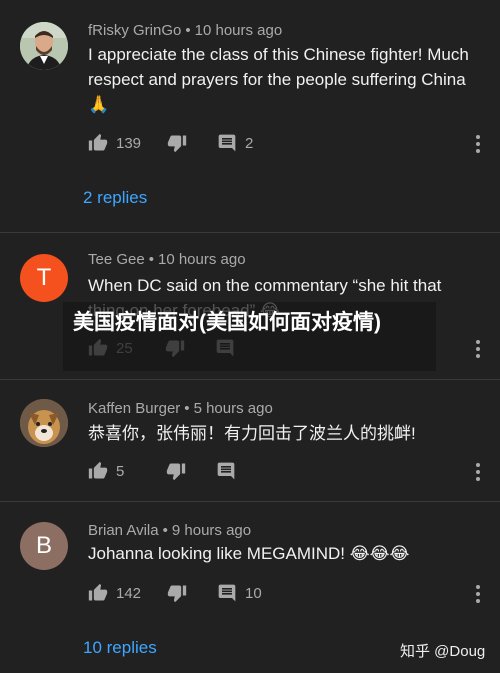 Image resolution: width=500 pixels, height=673 pixels. Describe the element at coordinates (120, 648) in the screenshot. I see `view-replies-link: 10 replies` at that location.